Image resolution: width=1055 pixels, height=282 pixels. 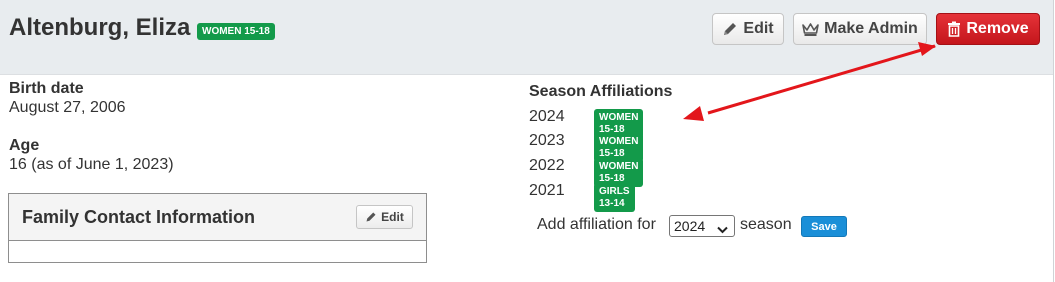 I want to click on family-contact-title: Family Contact Information, so click(x=139, y=217).